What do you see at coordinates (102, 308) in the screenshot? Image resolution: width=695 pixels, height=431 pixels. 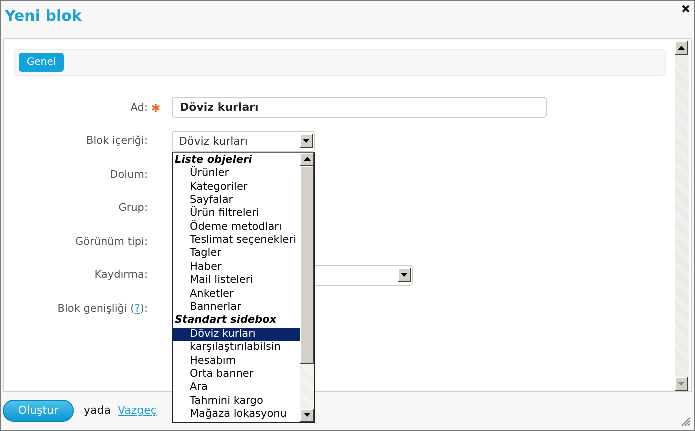 I see `field-label: Blok genişliği (?):` at bounding box center [102, 308].